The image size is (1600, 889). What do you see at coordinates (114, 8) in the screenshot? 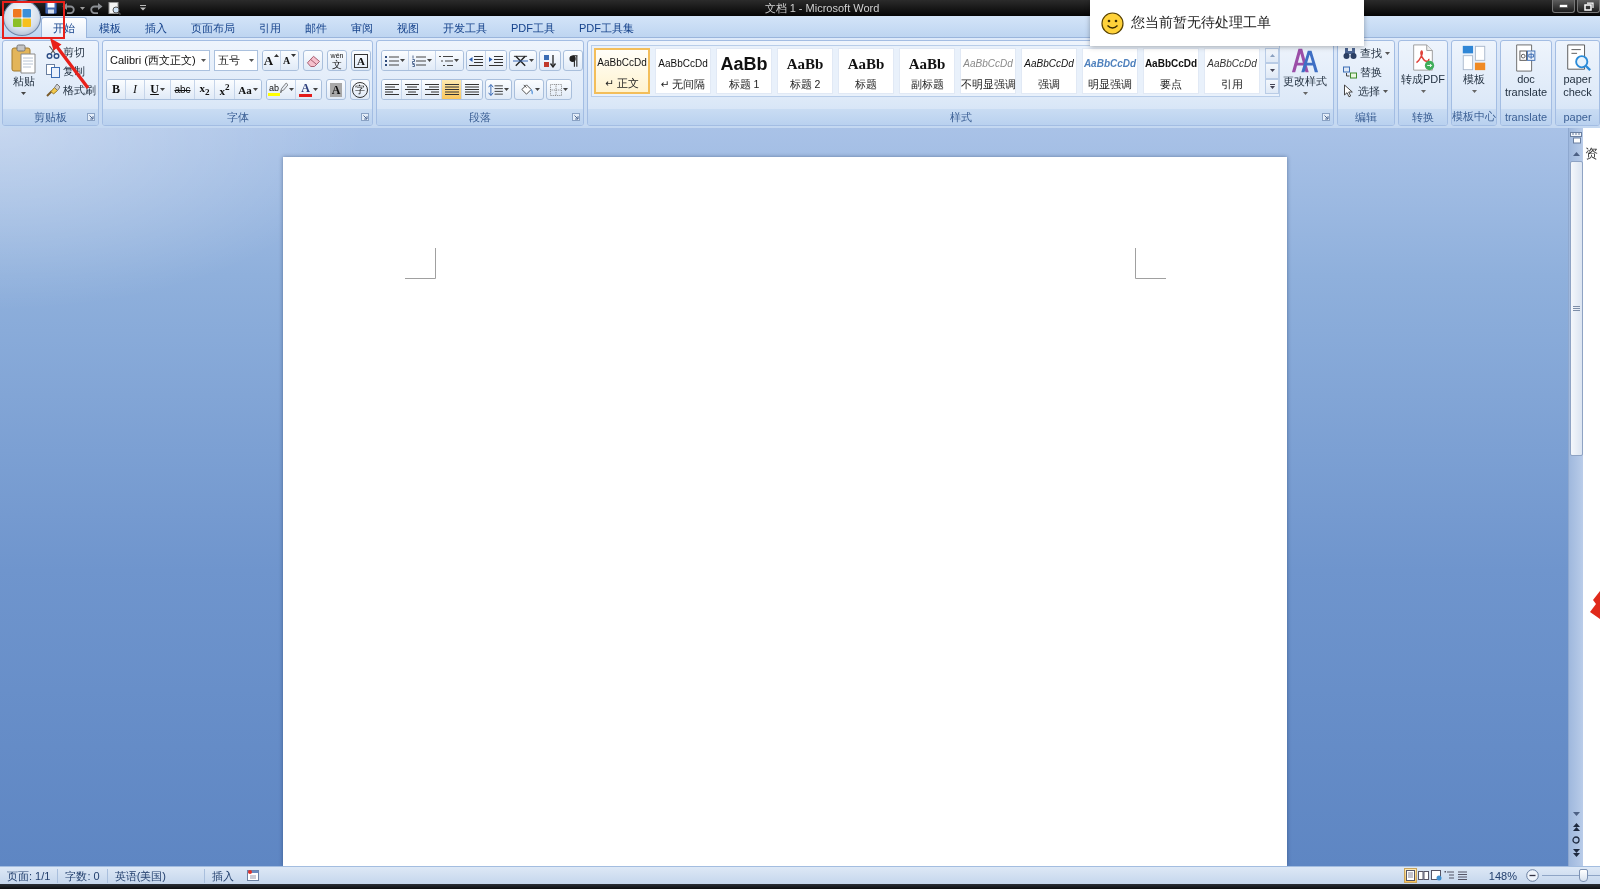
I see `print-preview-icon` at bounding box center [114, 8].